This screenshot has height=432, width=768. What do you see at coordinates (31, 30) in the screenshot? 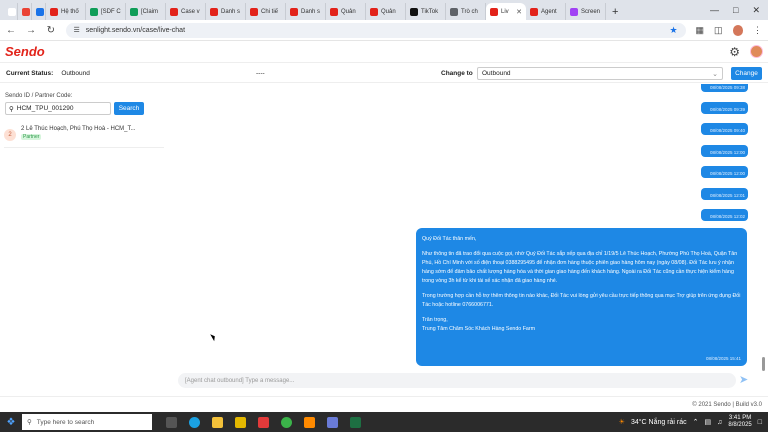
I see `forward-icon: →` at bounding box center [31, 30].